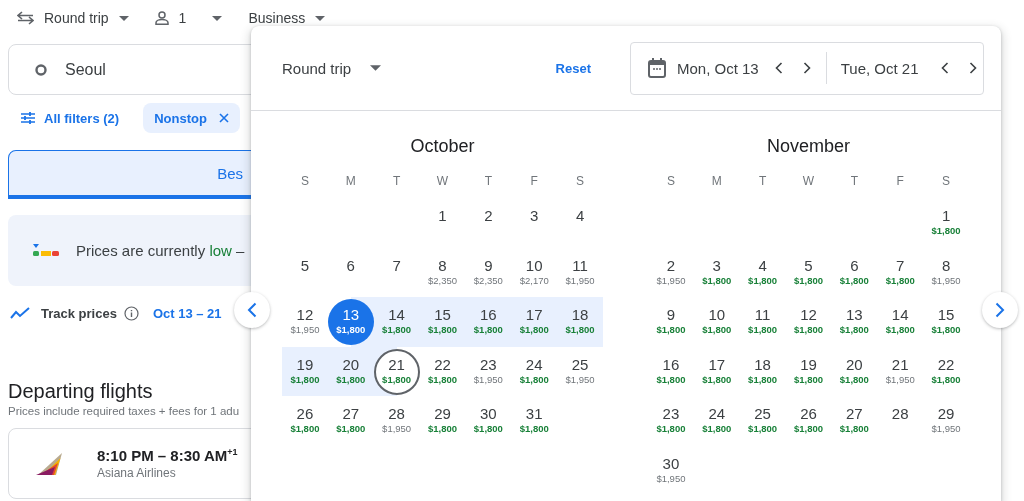  I want to click on month-title: November, so click(808, 146).